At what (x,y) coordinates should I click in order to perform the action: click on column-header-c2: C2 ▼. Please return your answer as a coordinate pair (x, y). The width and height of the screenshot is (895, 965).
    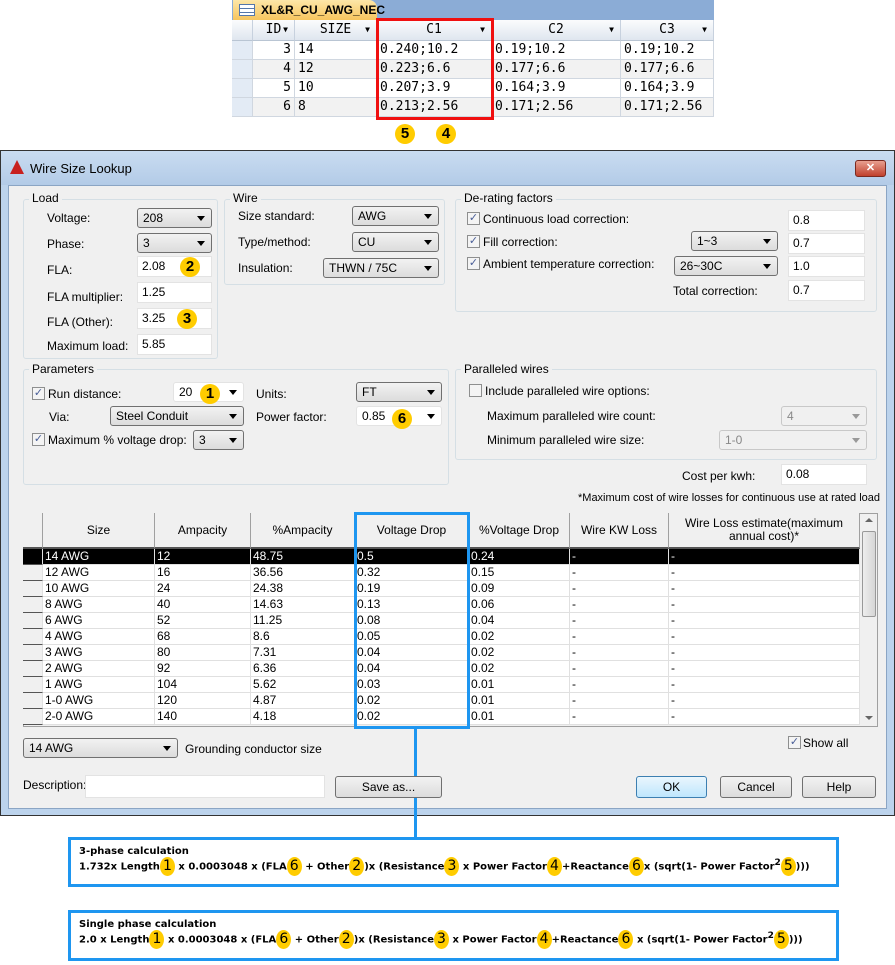
    Looking at the image, I should click on (556, 30).